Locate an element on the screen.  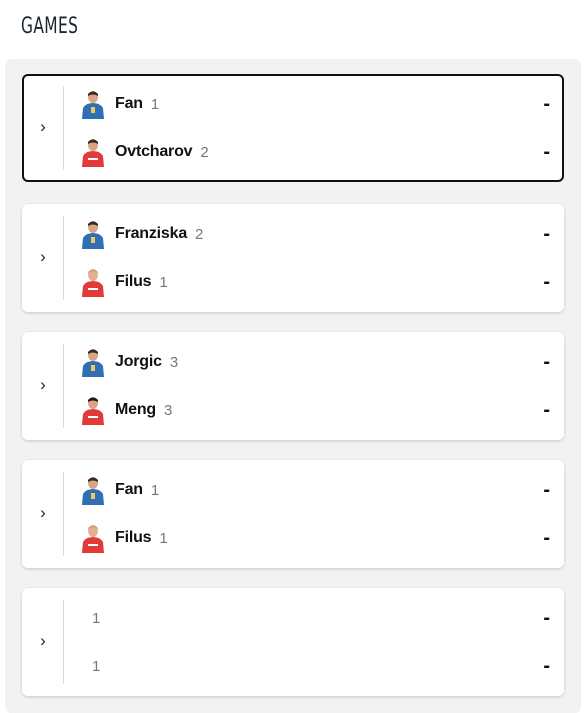
game-card: › Franziska 2 - Filus 1 - is located at coordinates (293, 258).